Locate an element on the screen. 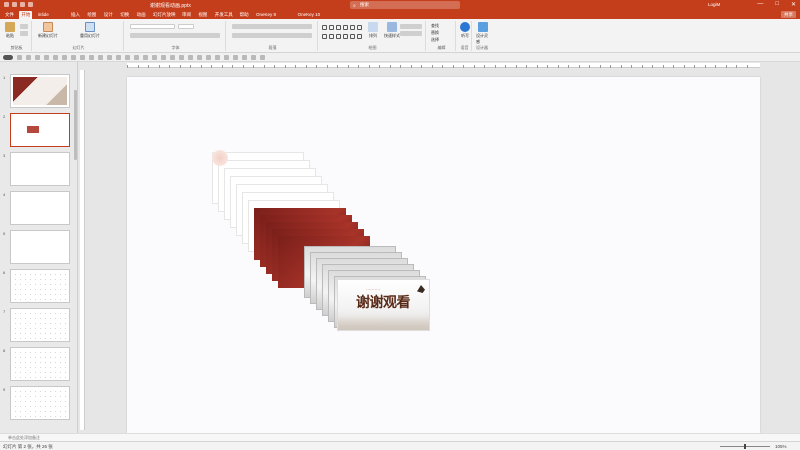 The image size is (800, 450). font-name-box is located at coordinates (152, 26).